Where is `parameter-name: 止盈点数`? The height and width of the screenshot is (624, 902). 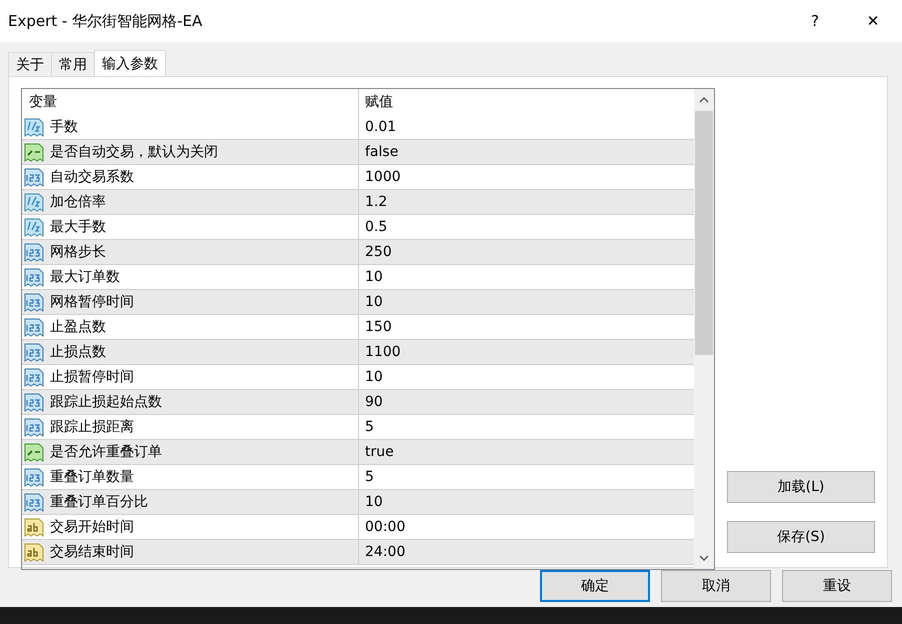
parameter-name: 止盈点数 is located at coordinates (78, 327).